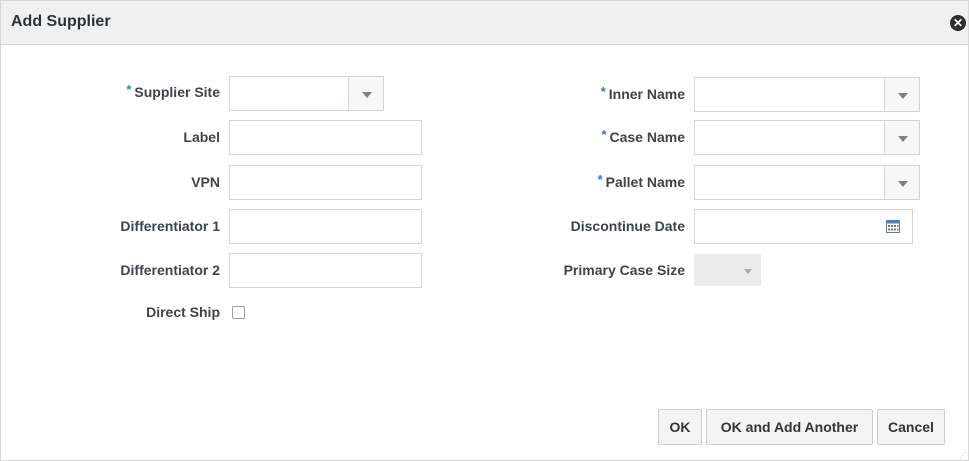 The width and height of the screenshot is (969, 461). What do you see at coordinates (727, 270) in the screenshot?
I see `primary-case-size-select` at bounding box center [727, 270].